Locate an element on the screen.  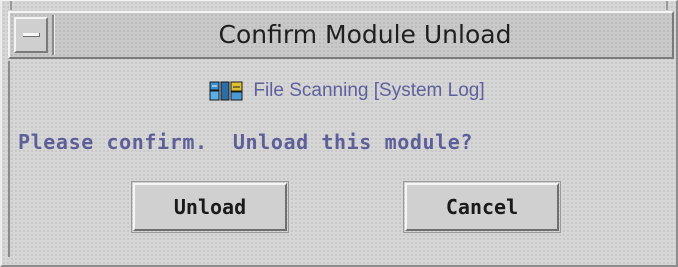
cancel-button: Cancel is located at coordinates (482, 207).